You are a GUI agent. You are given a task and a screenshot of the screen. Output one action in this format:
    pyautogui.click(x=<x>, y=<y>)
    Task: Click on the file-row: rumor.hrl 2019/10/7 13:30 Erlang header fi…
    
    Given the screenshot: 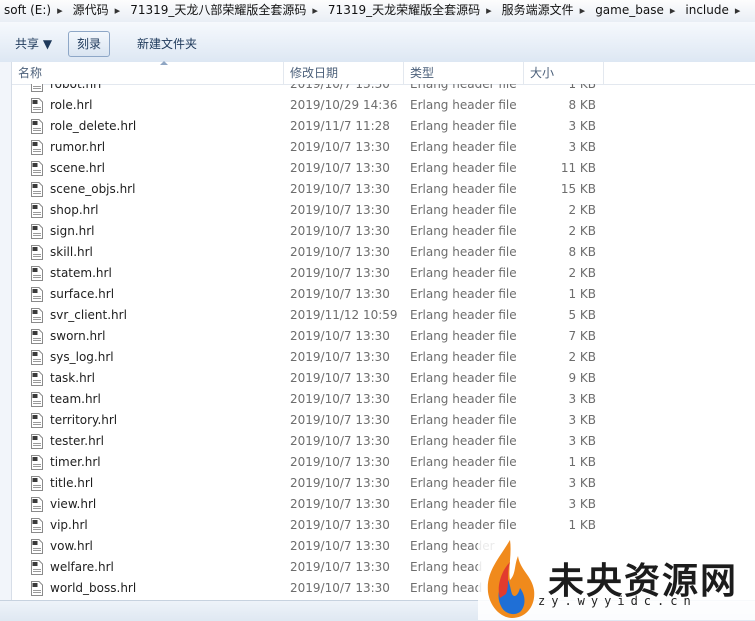 What is the action you would take?
    pyautogui.click(x=383, y=147)
    